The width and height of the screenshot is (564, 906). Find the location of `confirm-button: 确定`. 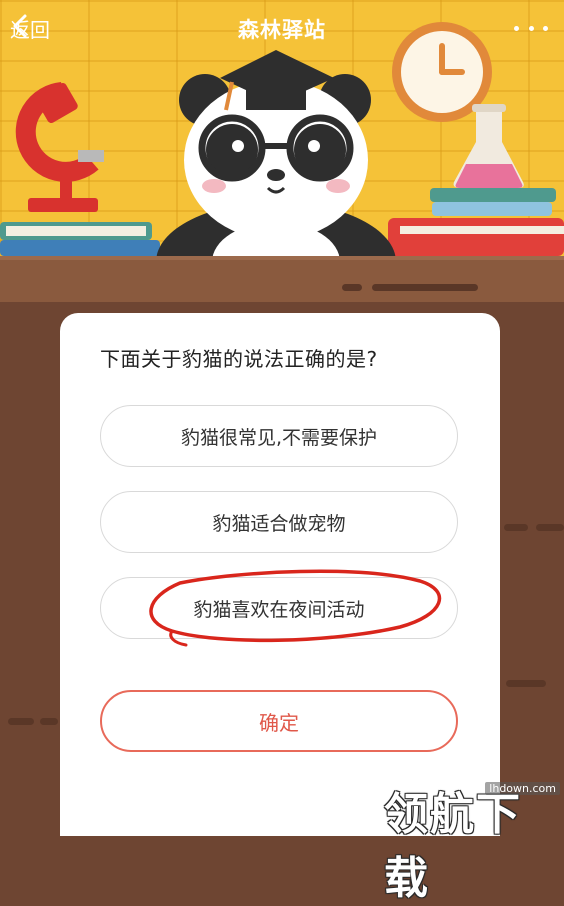

confirm-button: 确定 is located at coordinates (279, 721).